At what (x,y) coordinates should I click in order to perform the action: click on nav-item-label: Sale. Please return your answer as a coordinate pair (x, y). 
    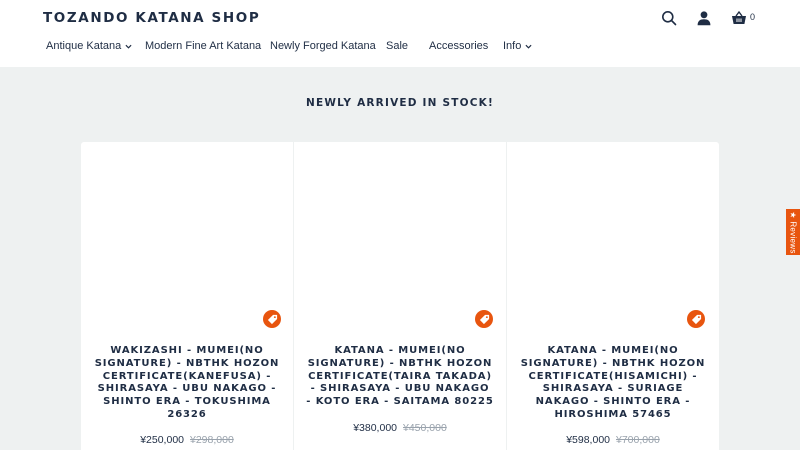
    Looking at the image, I should click on (397, 46).